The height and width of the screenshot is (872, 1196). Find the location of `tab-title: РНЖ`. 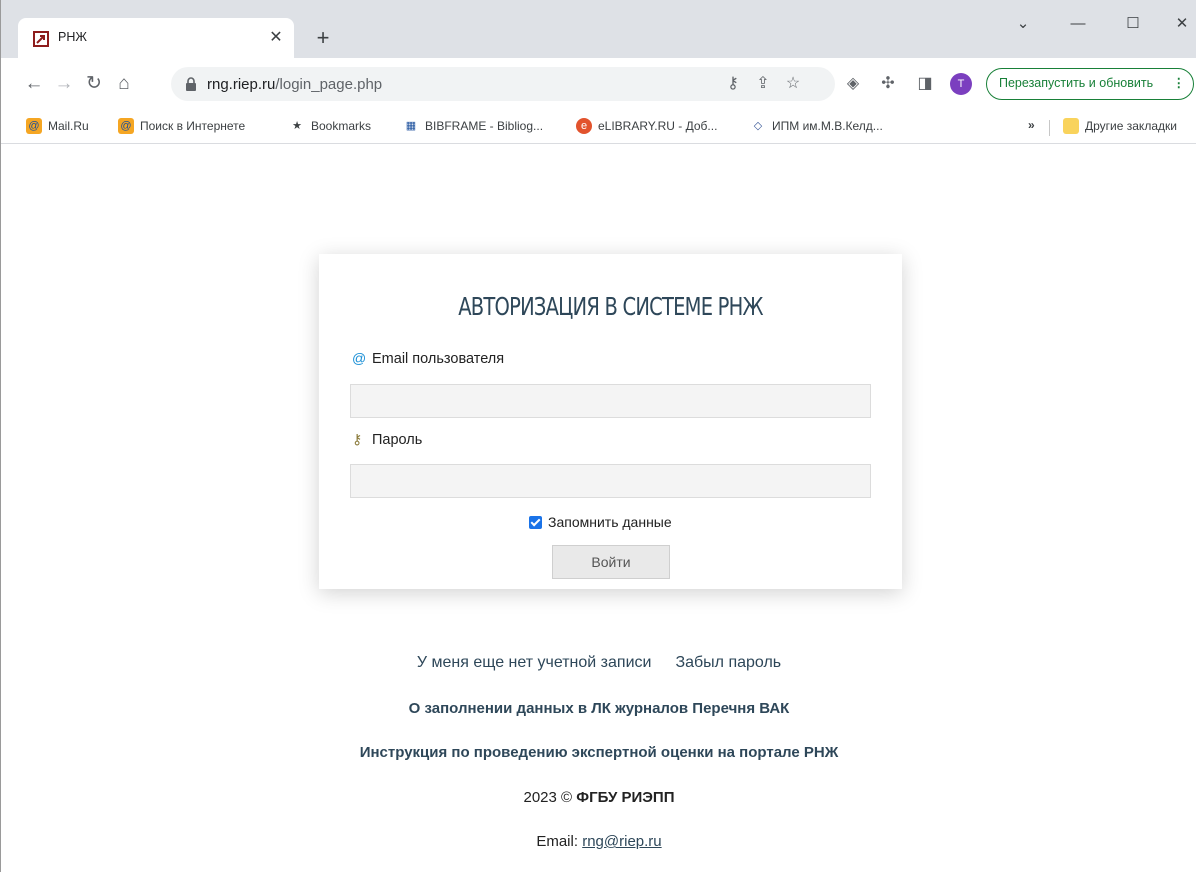

tab-title: РНЖ is located at coordinates (72, 37).